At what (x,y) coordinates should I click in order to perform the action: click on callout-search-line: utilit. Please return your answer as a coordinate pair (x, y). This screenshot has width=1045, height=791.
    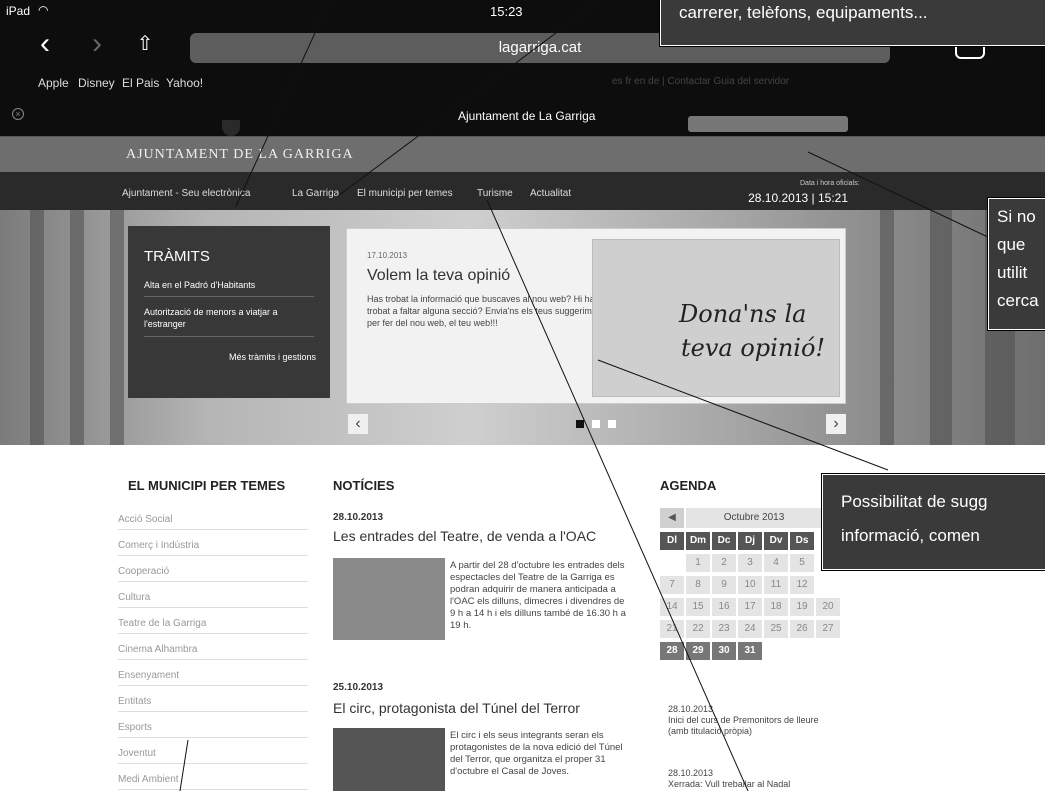
    Looking at the image, I should click on (1012, 272).